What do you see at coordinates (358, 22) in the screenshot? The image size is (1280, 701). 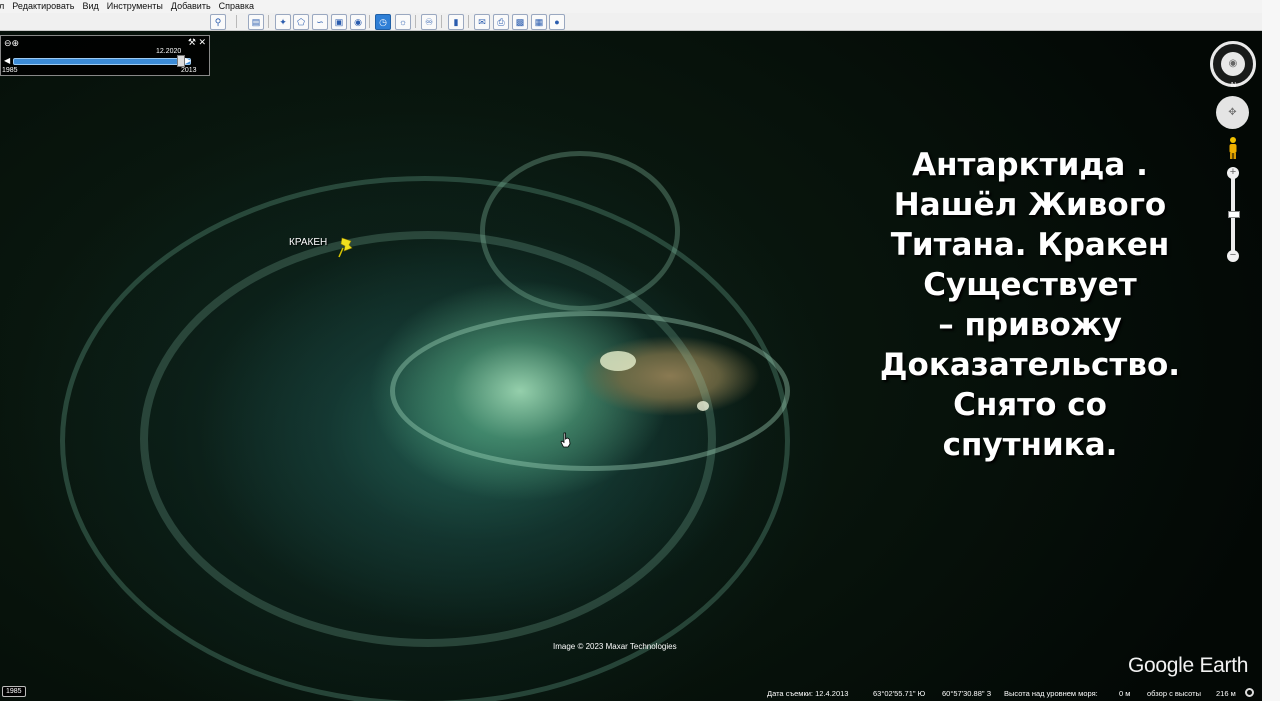 I see `record-tour-icon: ◉` at bounding box center [358, 22].